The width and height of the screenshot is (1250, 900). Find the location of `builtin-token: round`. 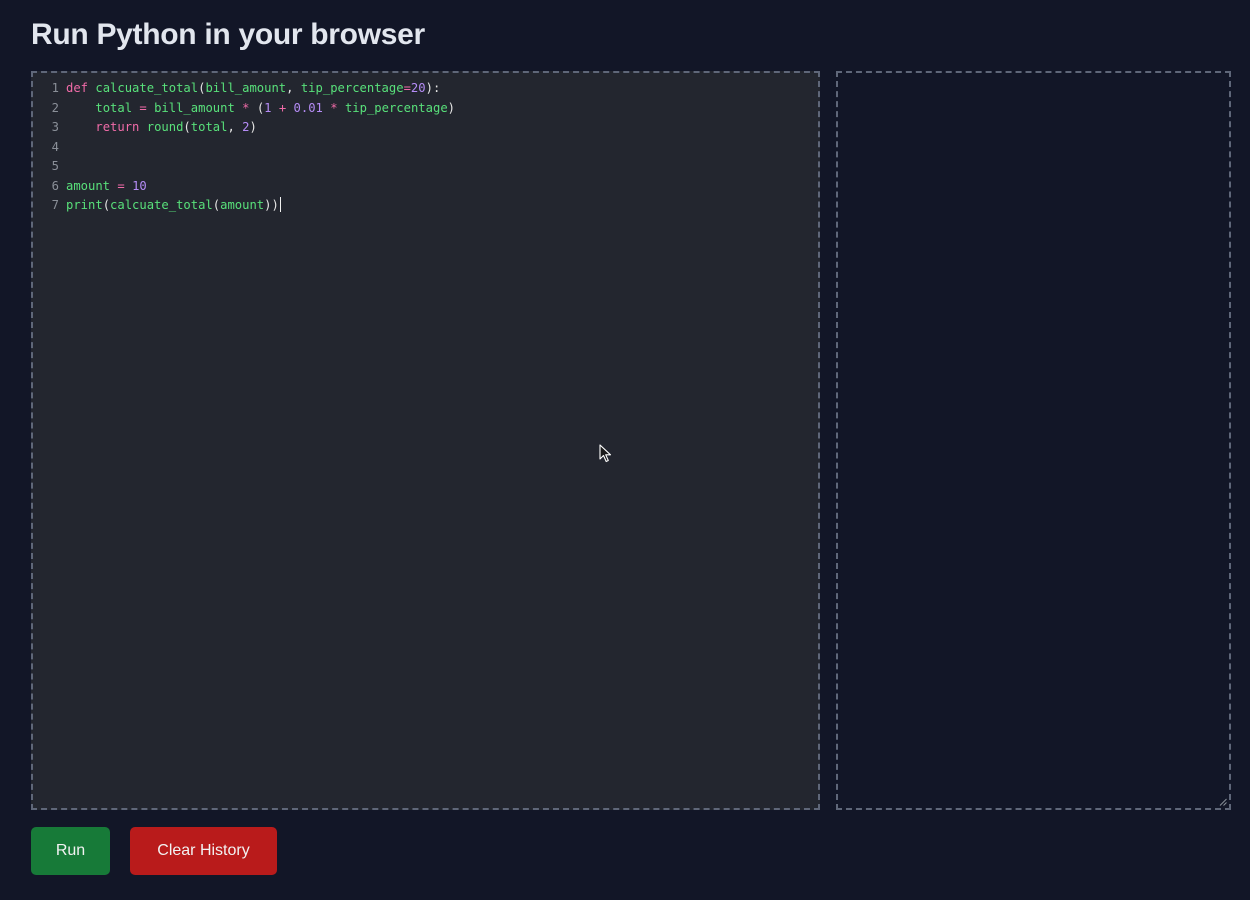

builtin-token: round is located at coordinates (165, 127).